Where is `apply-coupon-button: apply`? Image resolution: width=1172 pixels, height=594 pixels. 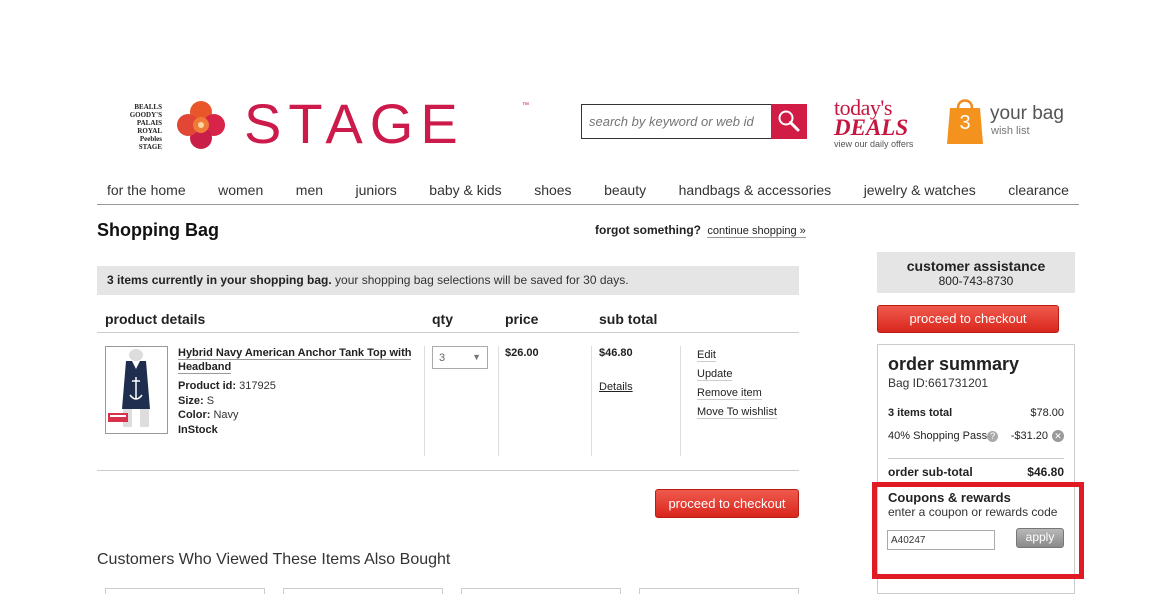
apply-coupon-button: apply is located at coordinates (1040, 538).